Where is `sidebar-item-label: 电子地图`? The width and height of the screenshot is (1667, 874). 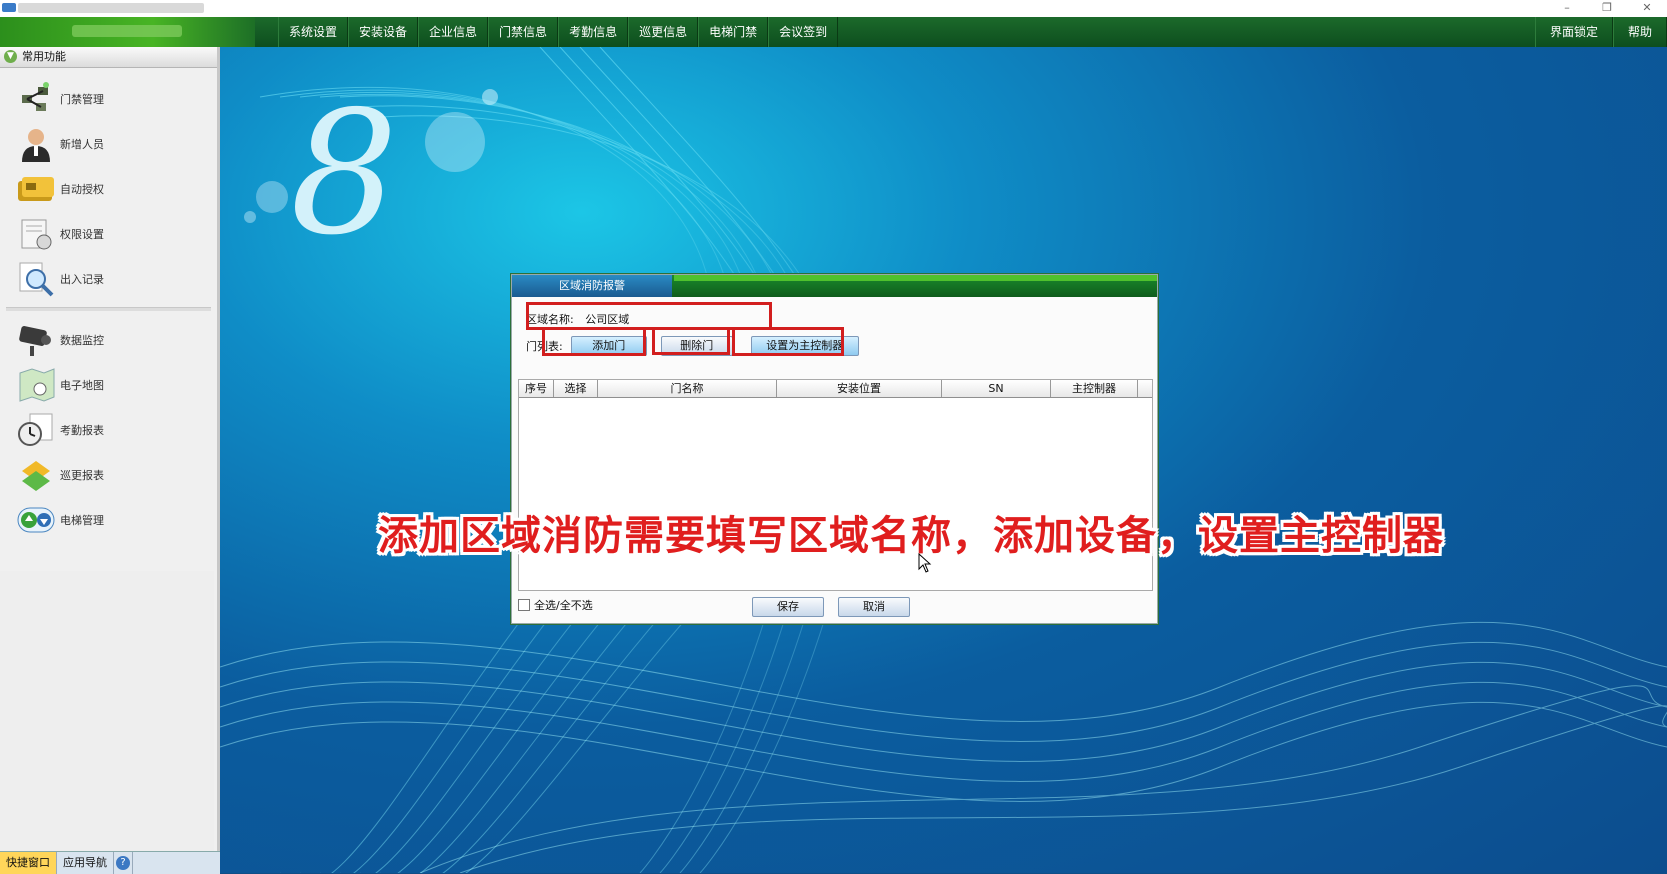
sidebar-item-label: 电子地图 is located at coordinates (82, 385).